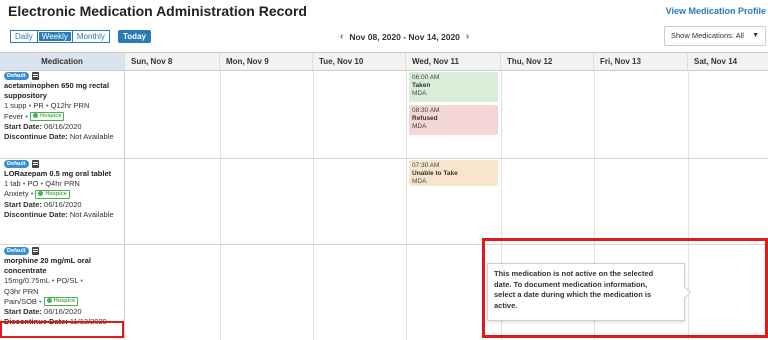  Describe the element at coordinates (547, 62) in the screenshot. I see `column-header-thu: Thu, Nov 12` at that location.